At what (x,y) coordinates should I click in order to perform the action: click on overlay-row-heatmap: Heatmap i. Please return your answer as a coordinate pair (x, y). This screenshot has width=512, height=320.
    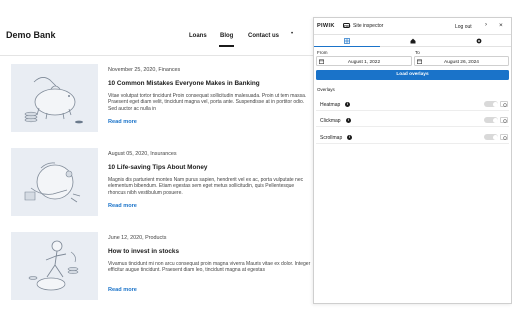
    Looking at the image, I should click on (412, 105).